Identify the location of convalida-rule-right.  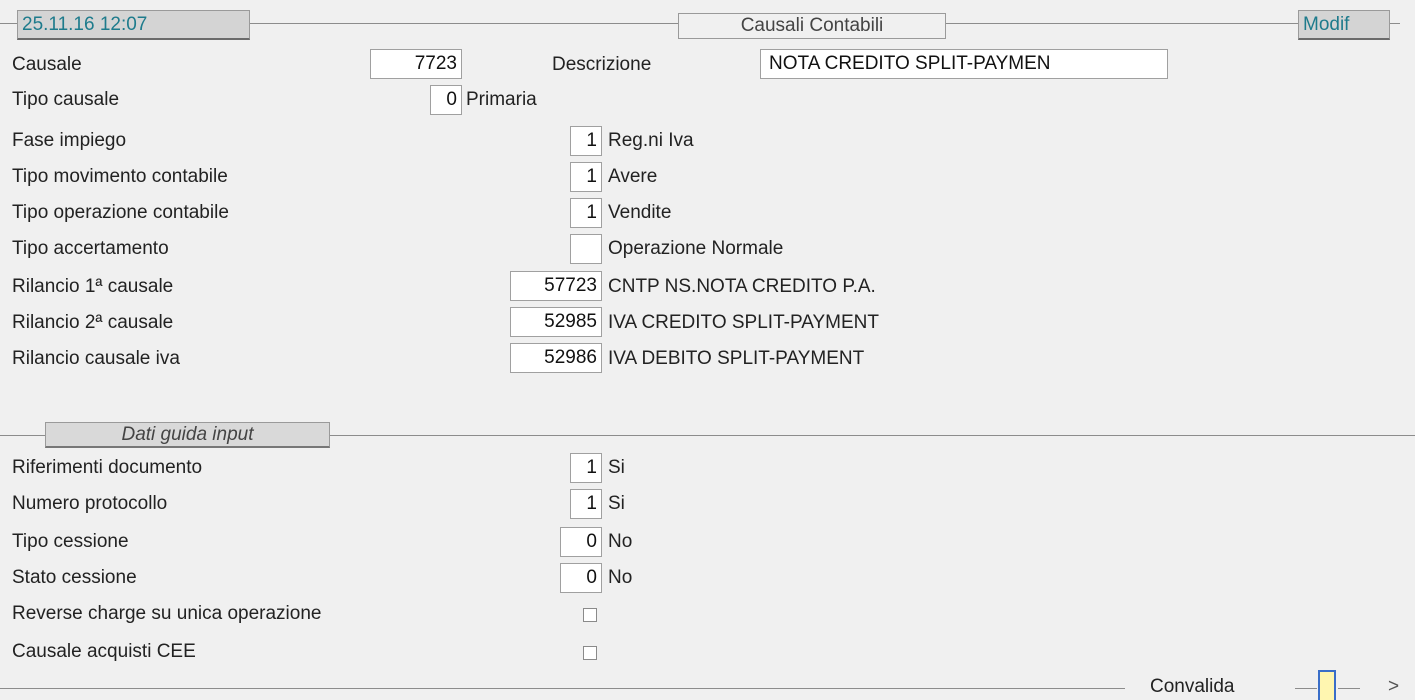
(1349, 688).